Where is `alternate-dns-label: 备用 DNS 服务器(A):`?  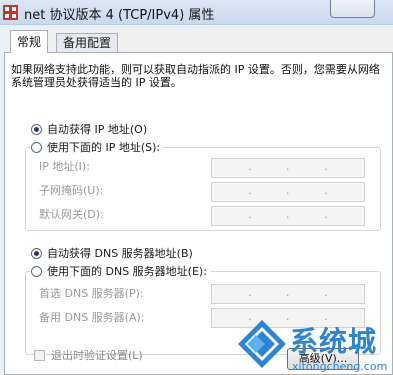
alternate-dns-label: 备用 DNS 服务器(A): is located at coordinates (92, 317).